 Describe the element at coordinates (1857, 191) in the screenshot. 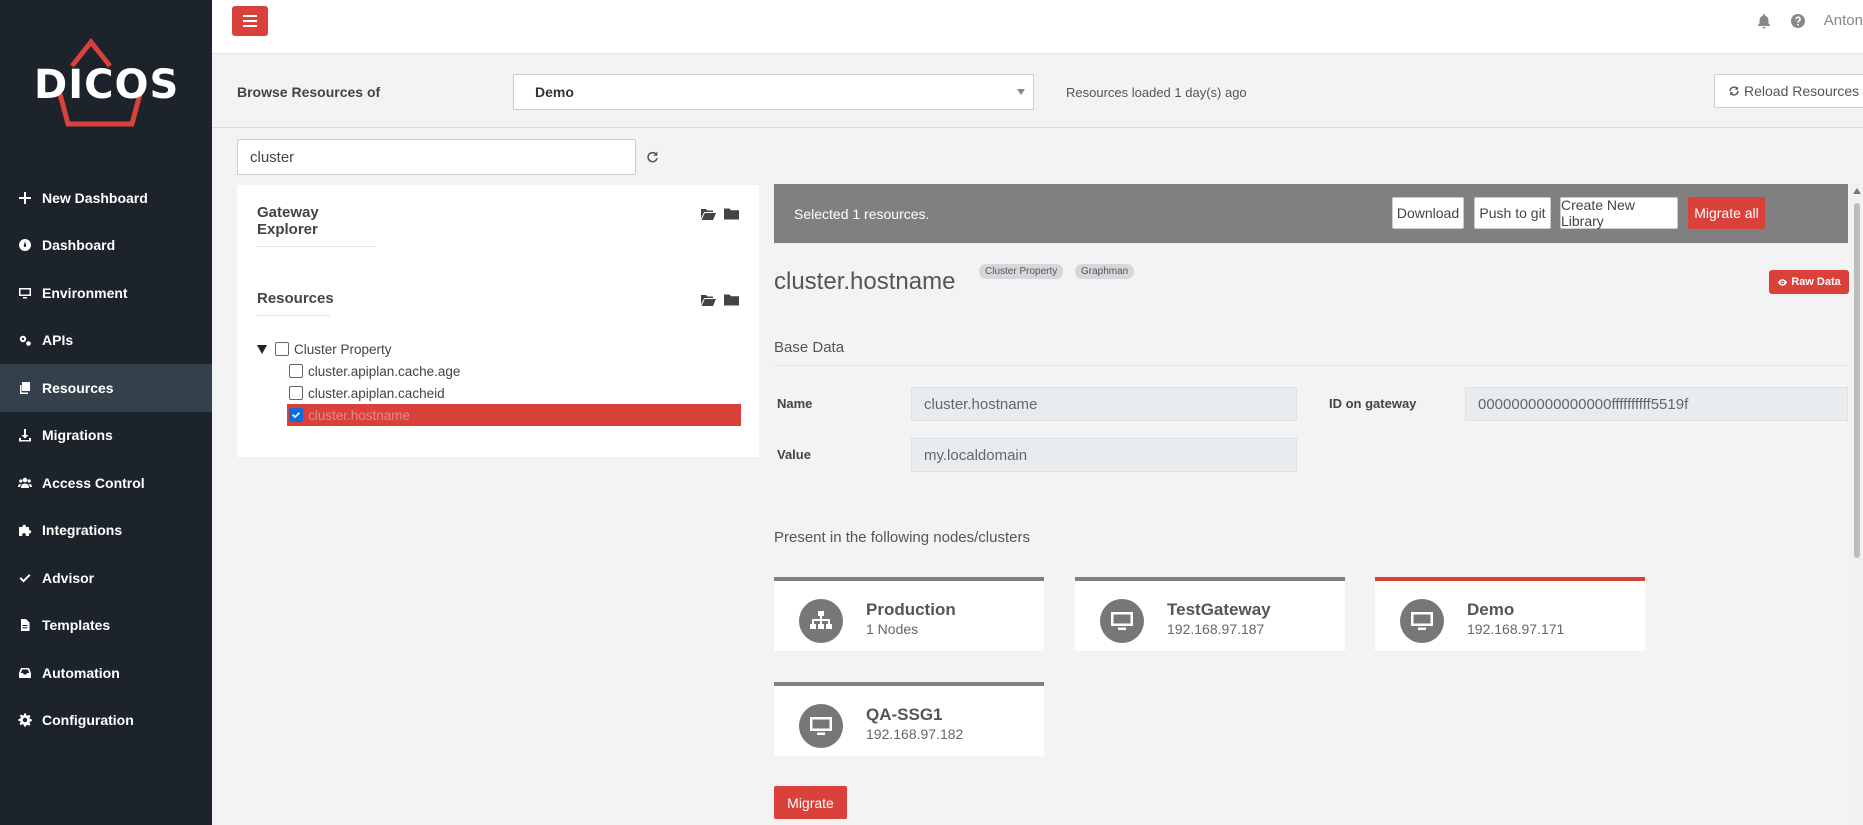

I see `scroll-up-icon` at that location.